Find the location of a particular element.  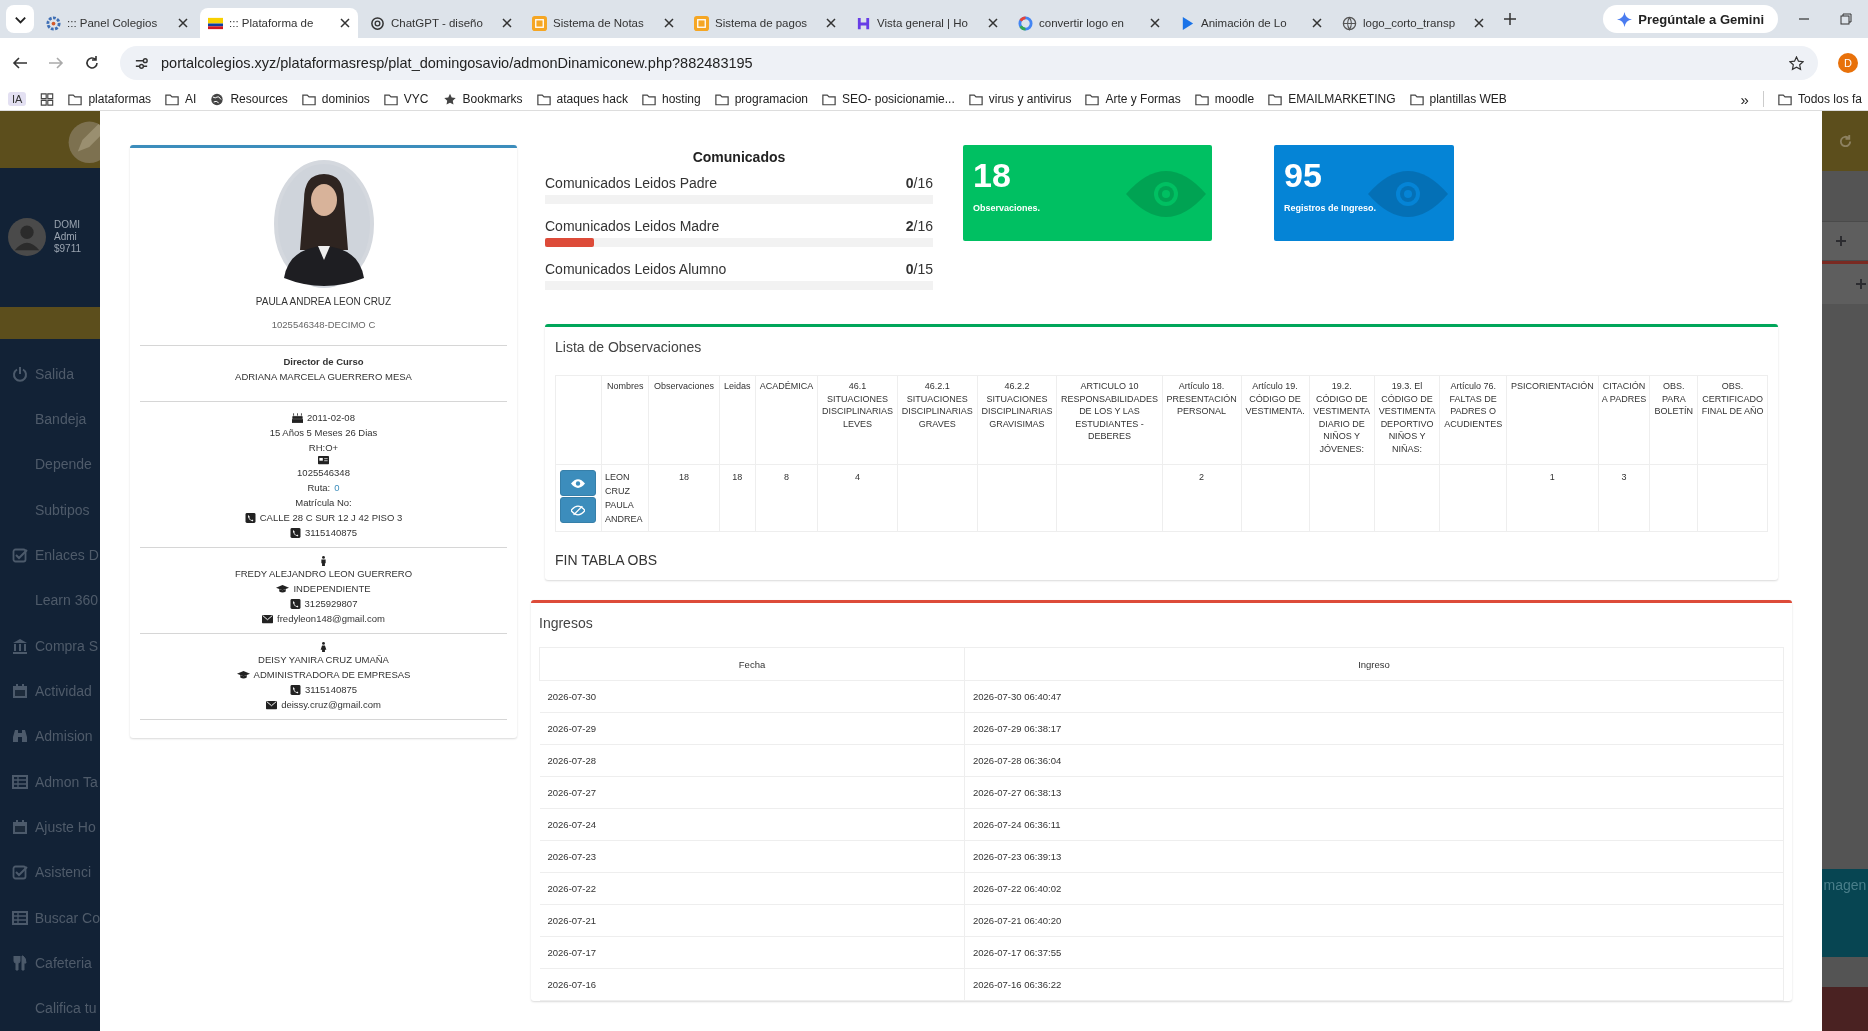

route-label: Ruta: is located at coordinates (319, 488).